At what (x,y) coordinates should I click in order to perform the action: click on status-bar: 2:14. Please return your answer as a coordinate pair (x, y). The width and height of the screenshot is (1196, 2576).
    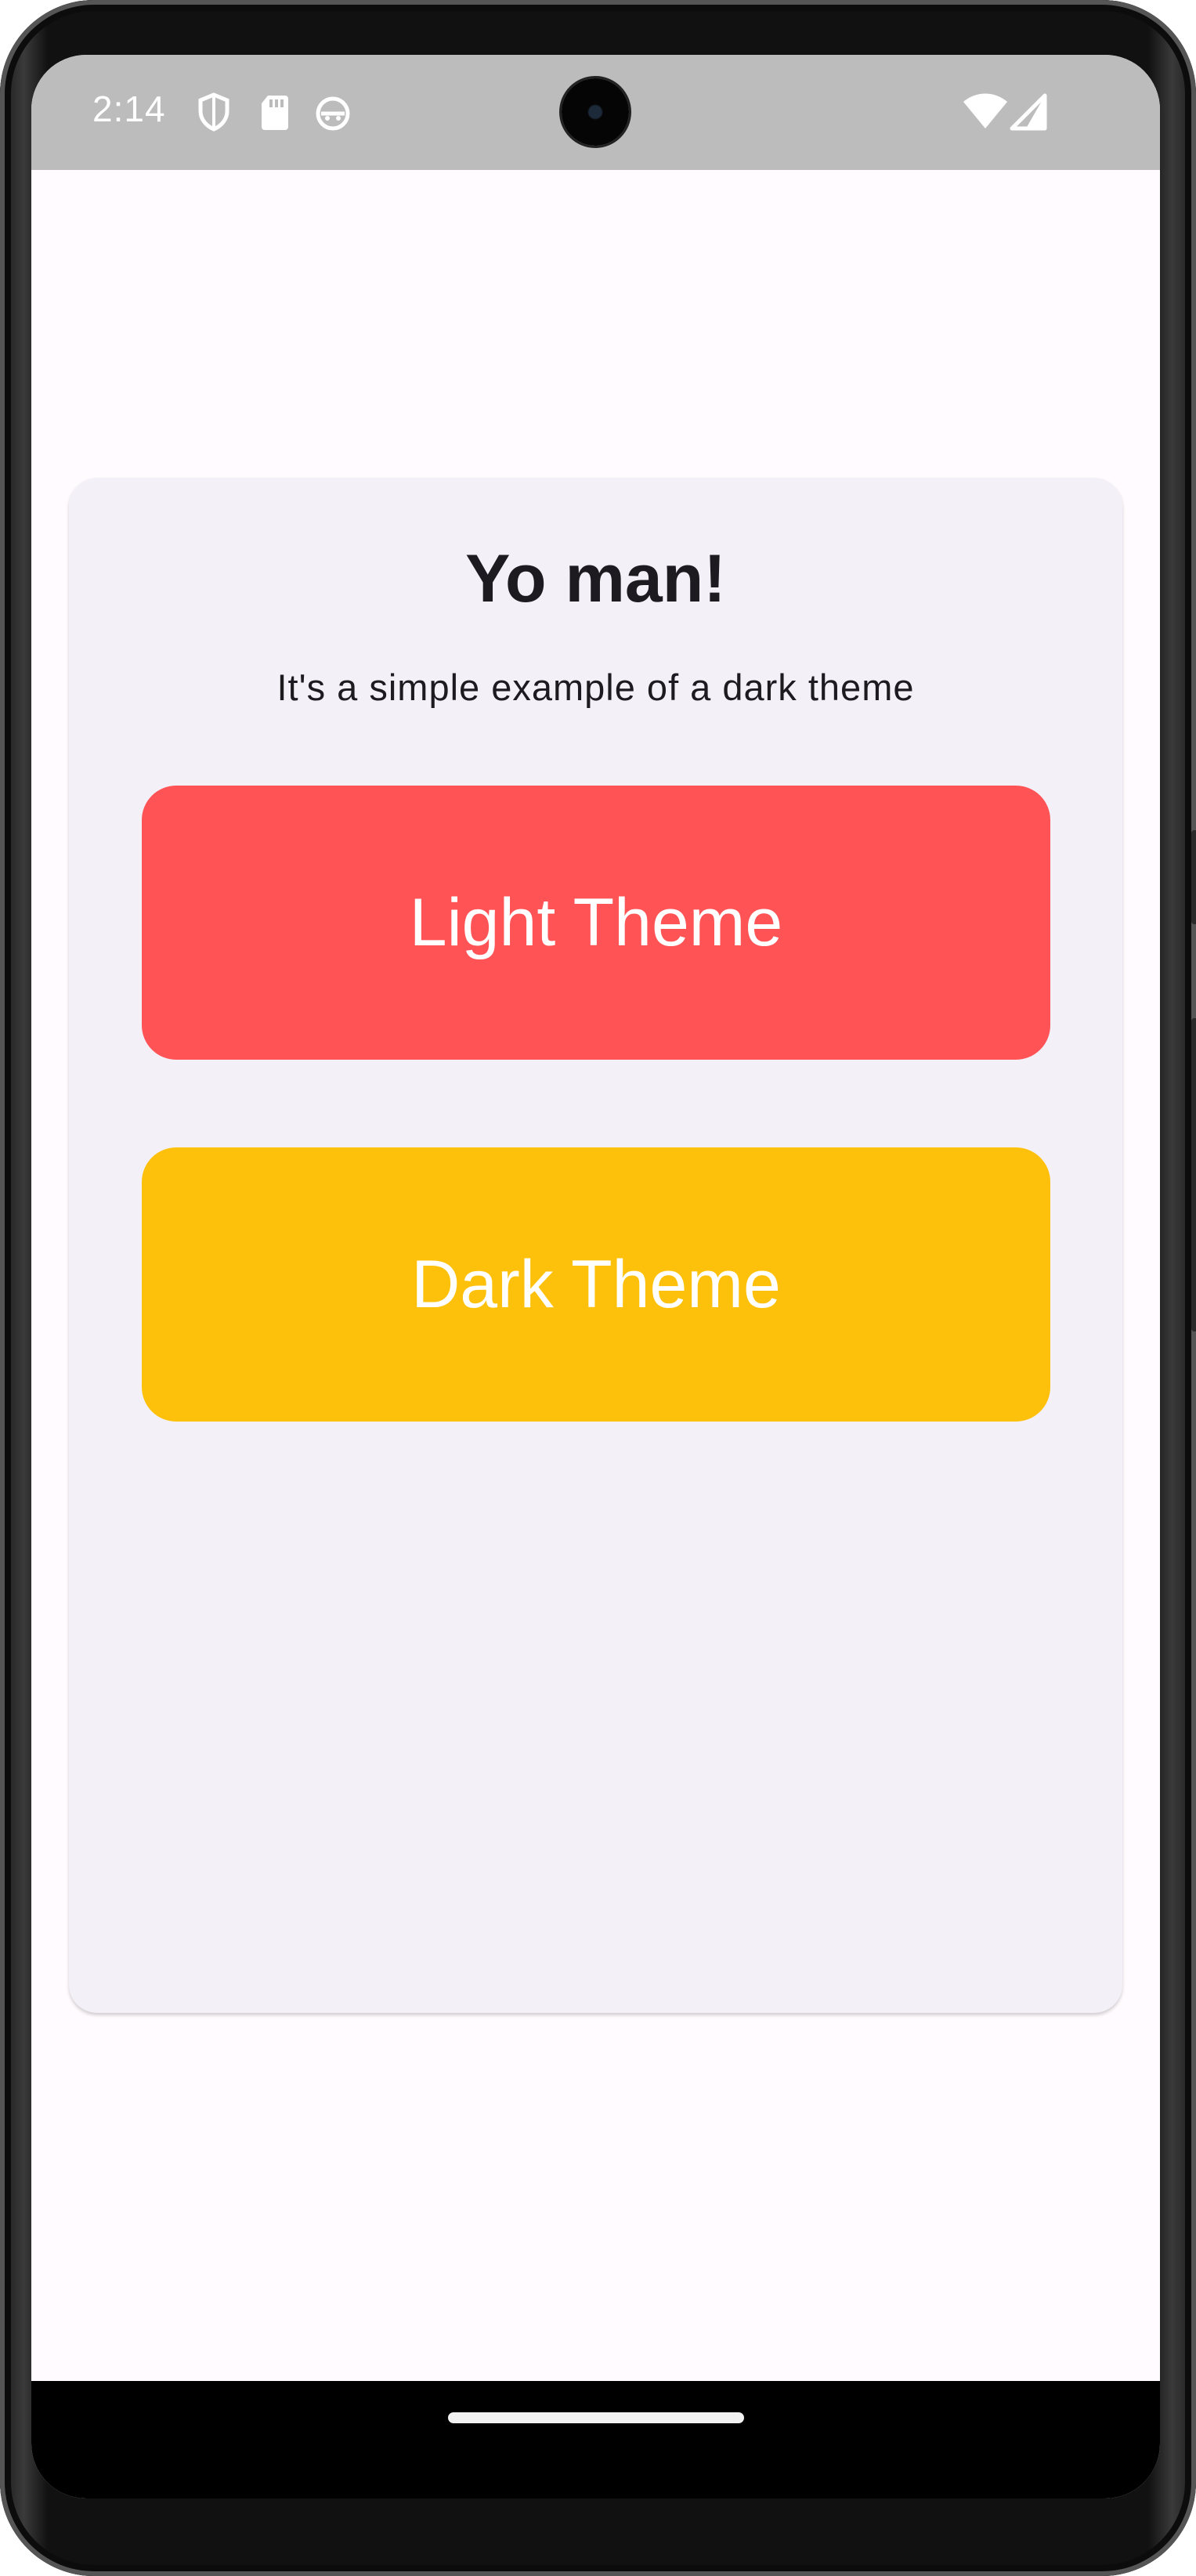
    Looking at the image, I should click on (595, 112).